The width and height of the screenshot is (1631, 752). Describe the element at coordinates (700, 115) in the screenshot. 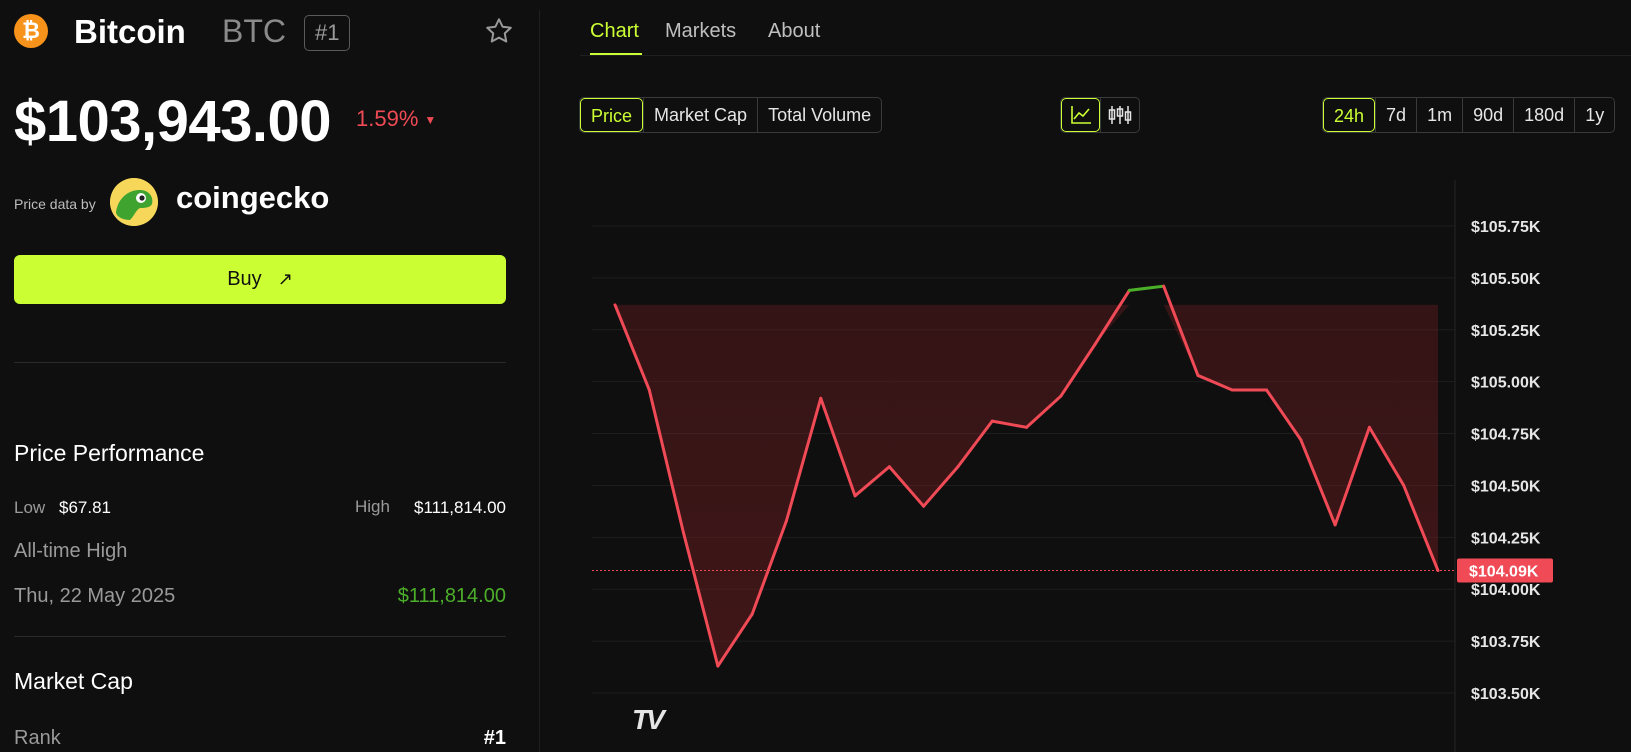

I see `metric-market-cap: Market Cap` at that location.